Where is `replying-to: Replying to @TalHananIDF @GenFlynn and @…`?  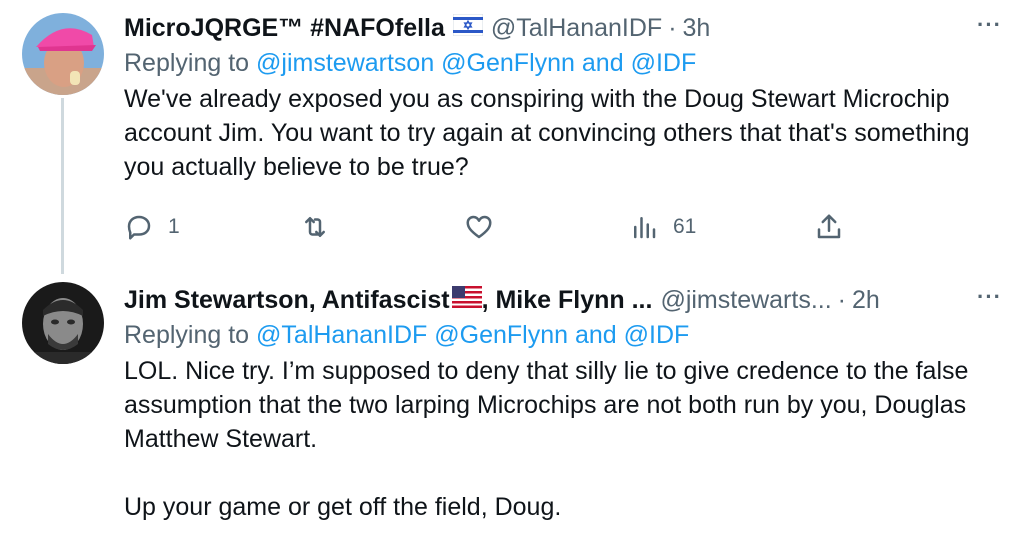 replying-to: Replying to @TalHananIDF @GenFlynn and @… is located at coordinates (563, 335).